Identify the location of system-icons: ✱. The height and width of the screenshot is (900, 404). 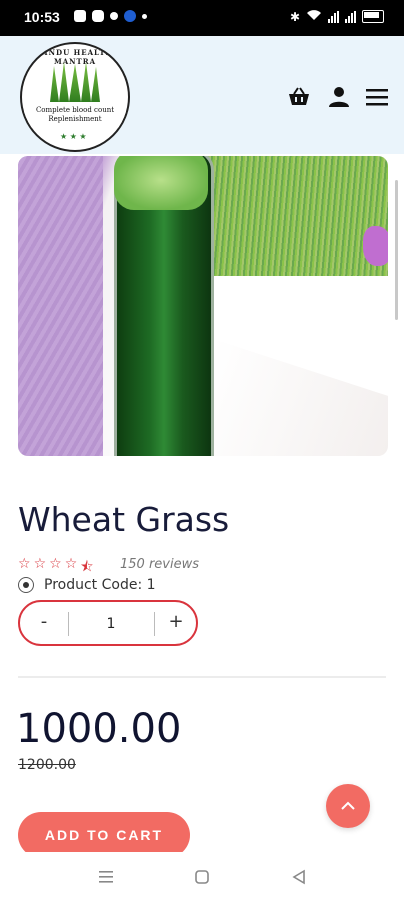
(337, 16).